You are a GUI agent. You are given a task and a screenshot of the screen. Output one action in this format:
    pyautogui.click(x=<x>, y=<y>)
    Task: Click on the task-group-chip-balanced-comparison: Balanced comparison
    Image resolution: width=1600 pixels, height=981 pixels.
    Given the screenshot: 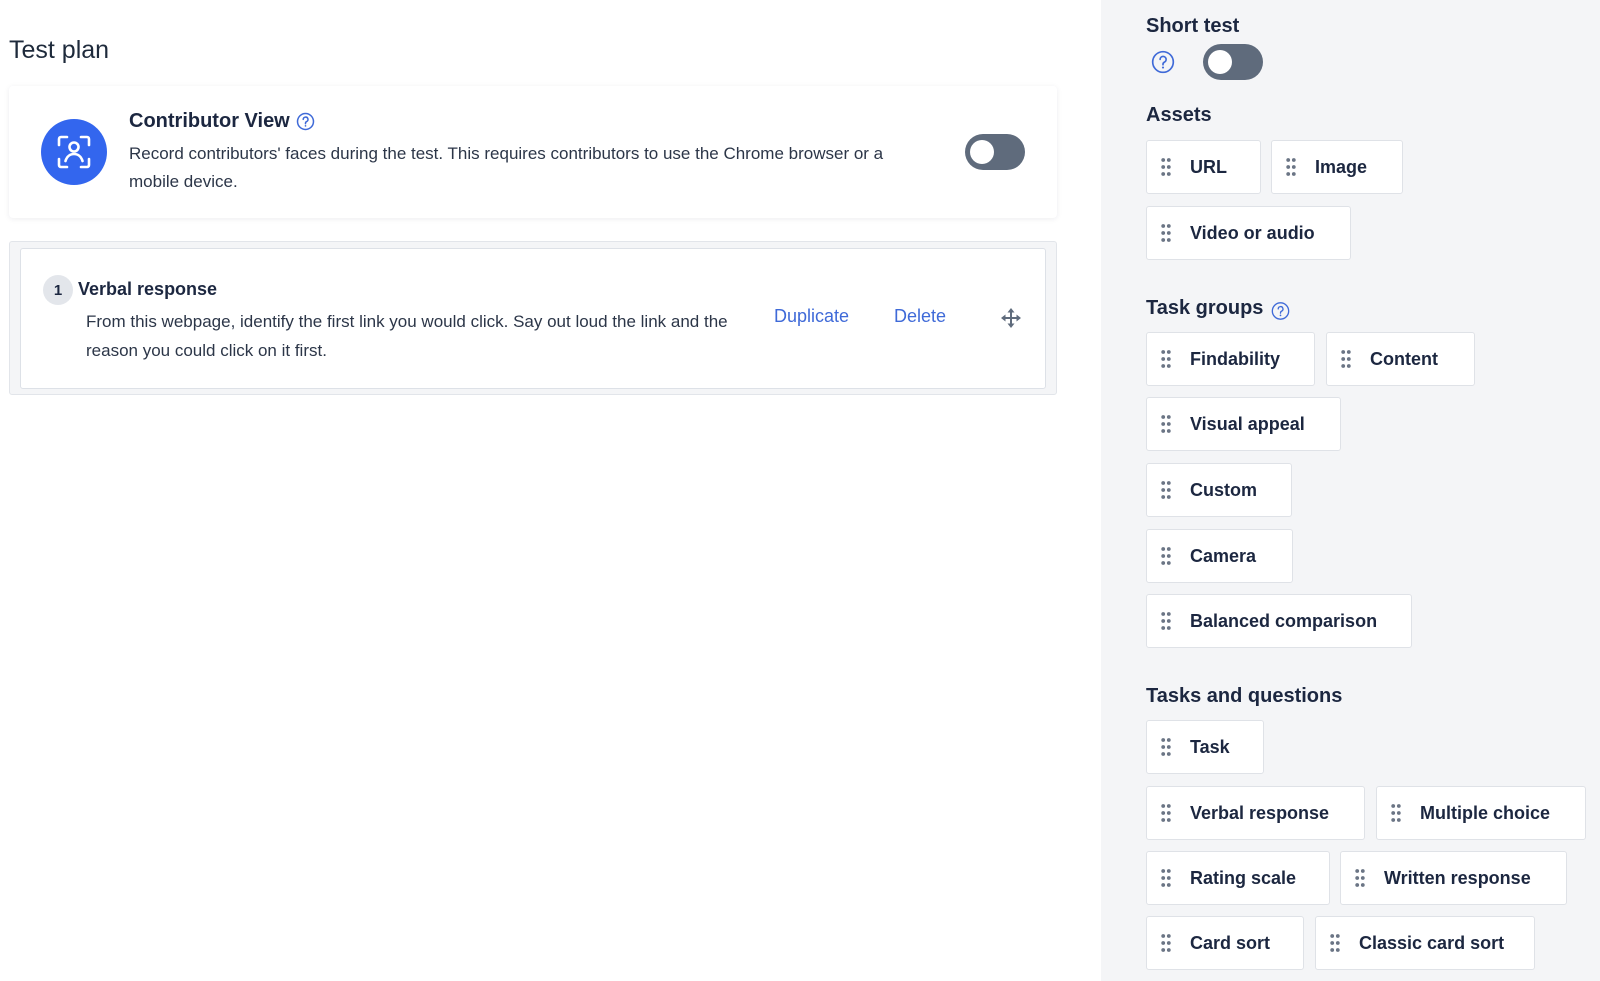 What is the action you would take?
    pyautogui.click(x=1279, y=621)
    